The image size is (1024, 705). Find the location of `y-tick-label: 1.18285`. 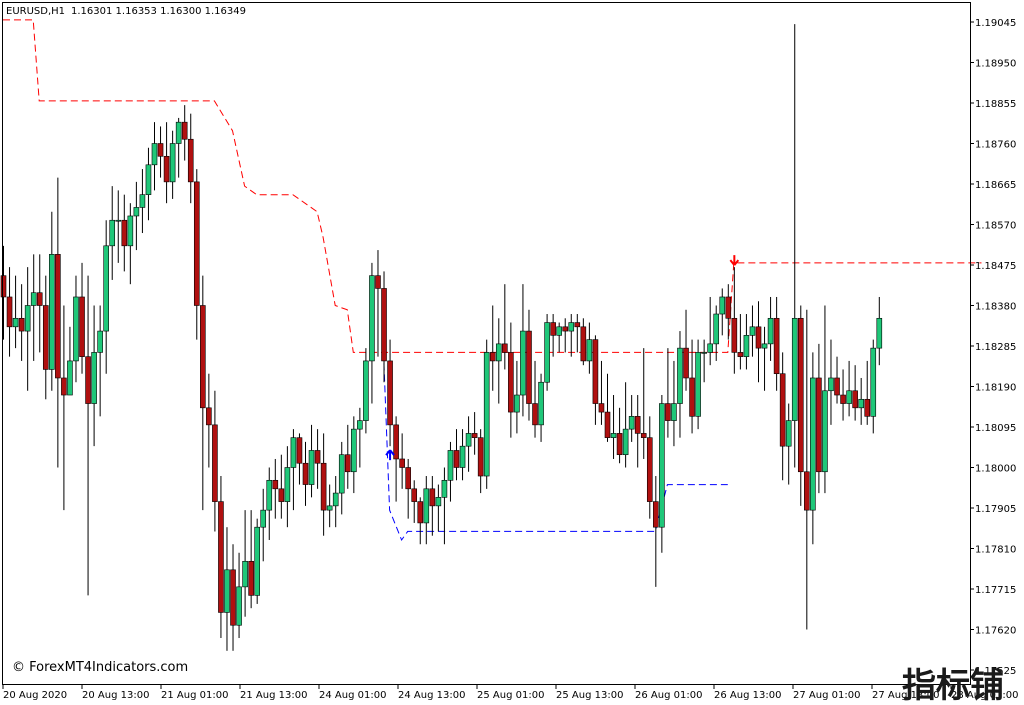

y-tick-label: 1.18285 is located at coordinates (995, 347).